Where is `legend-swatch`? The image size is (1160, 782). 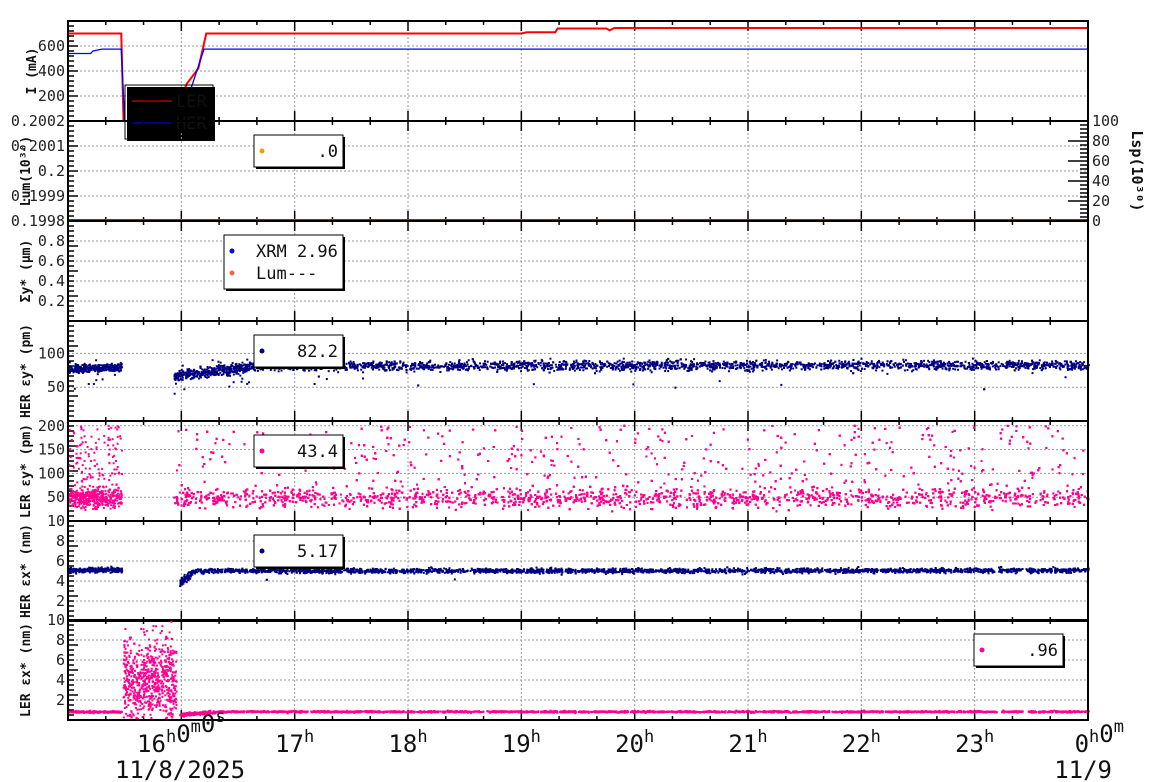 legend-swatch is located at coordinates (262, 351).